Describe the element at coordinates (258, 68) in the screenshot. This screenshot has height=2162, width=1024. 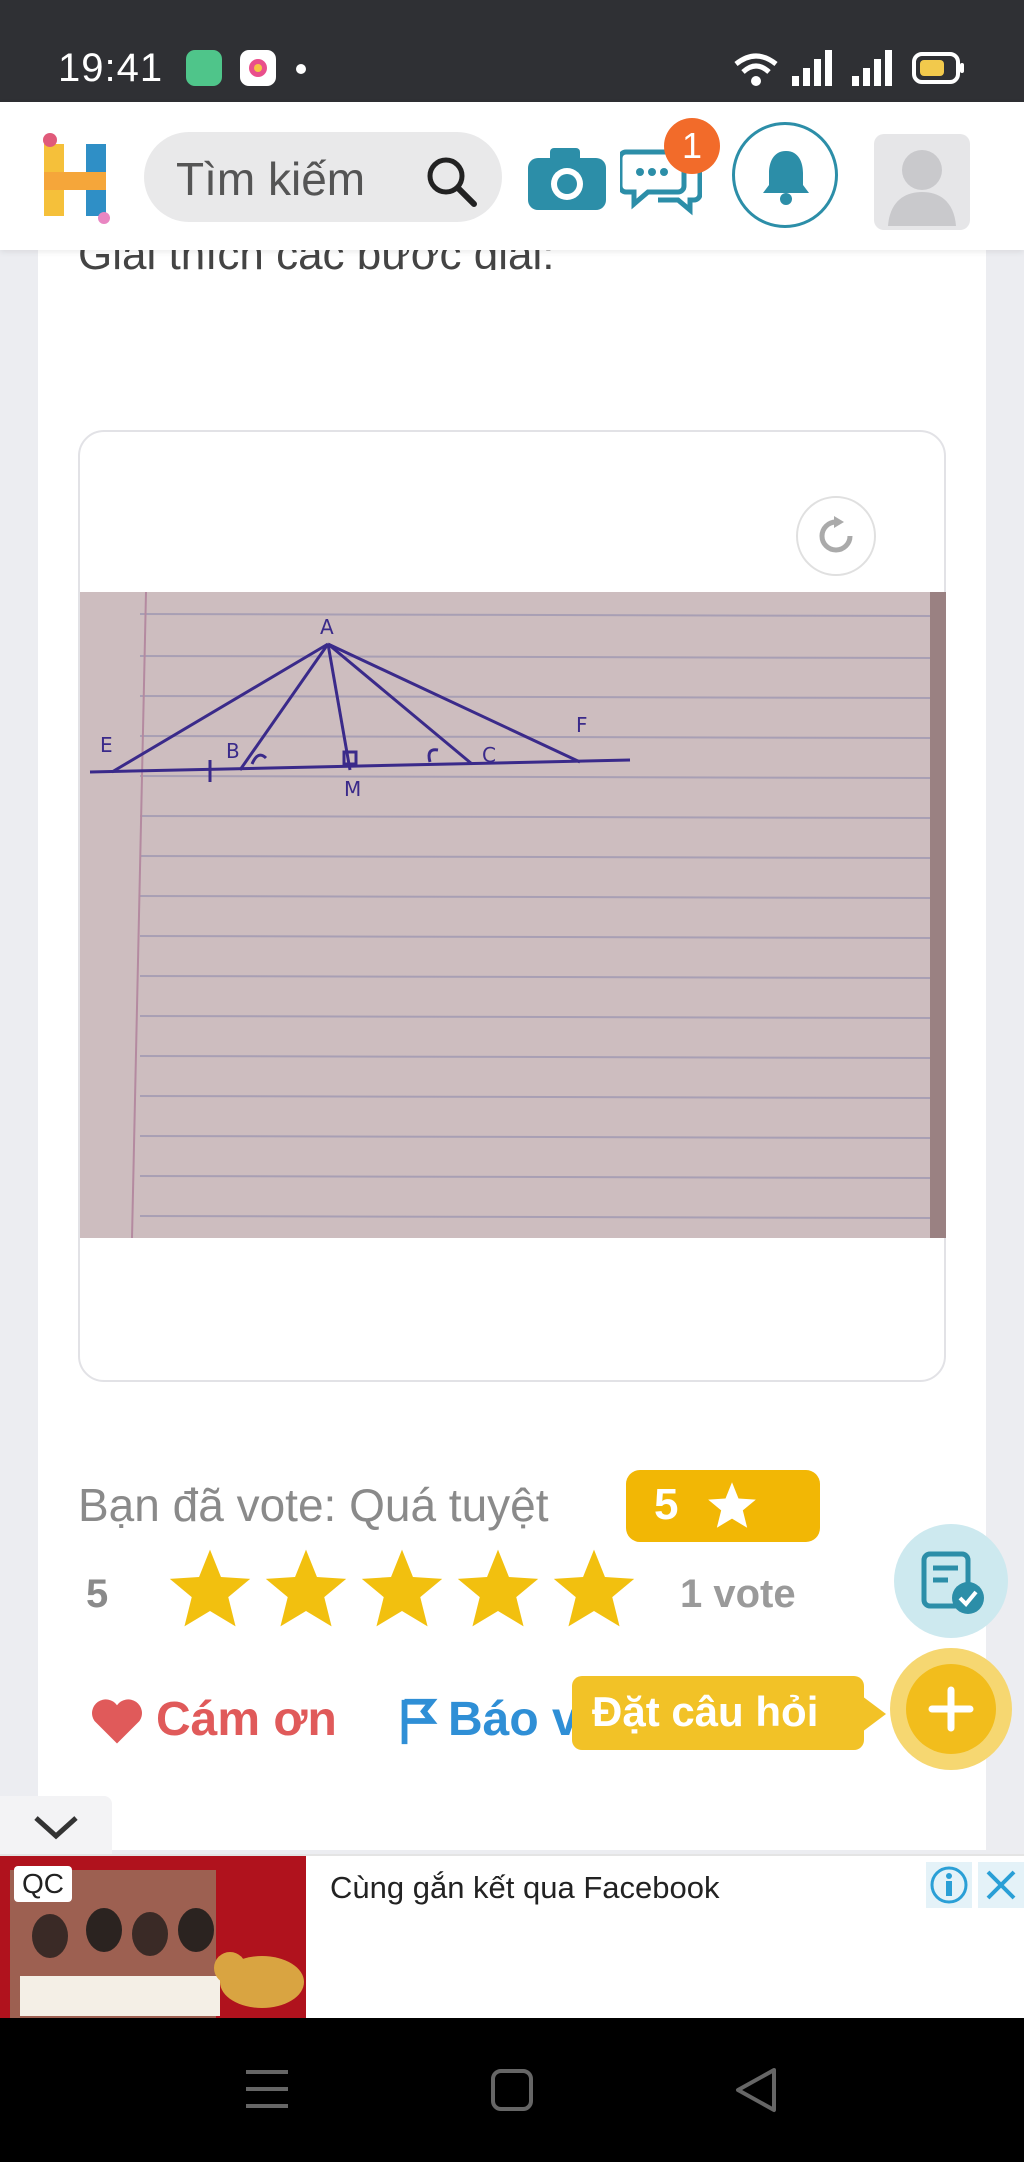
I see `photos-notification-icon` at that location.